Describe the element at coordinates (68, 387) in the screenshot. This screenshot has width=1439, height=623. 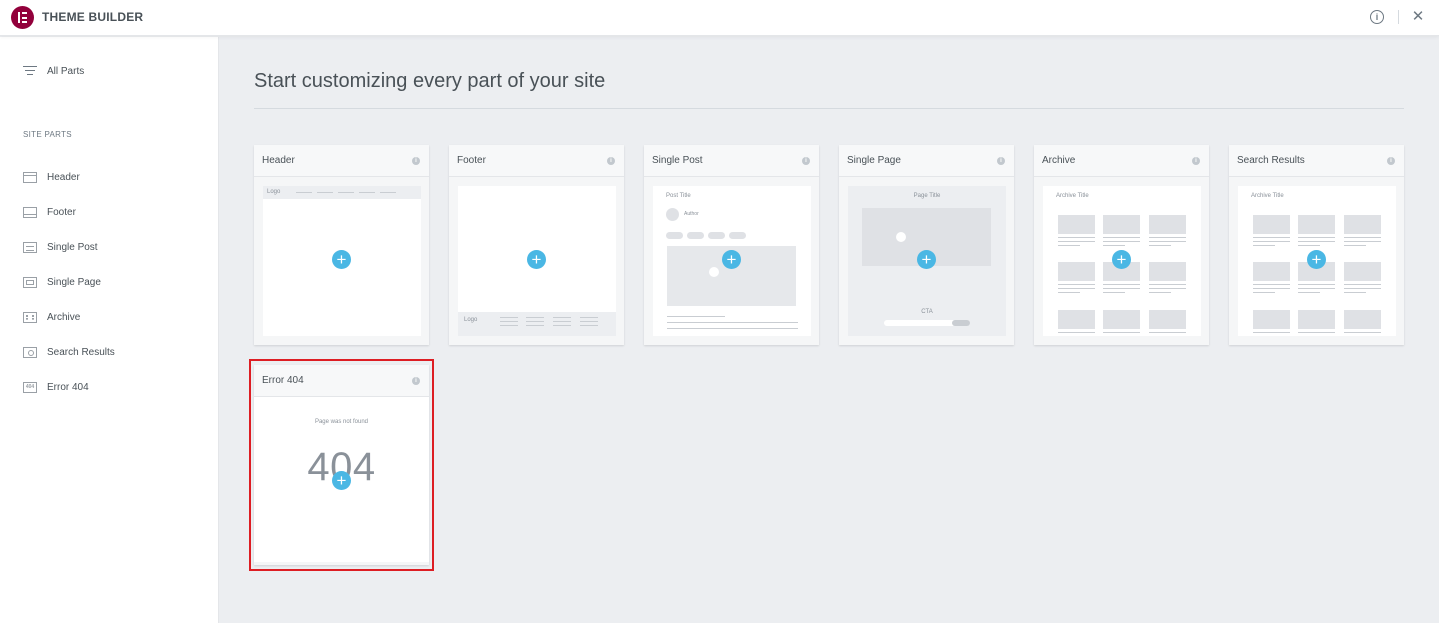
I see `sidebar-item-label: Error 404` at that location.